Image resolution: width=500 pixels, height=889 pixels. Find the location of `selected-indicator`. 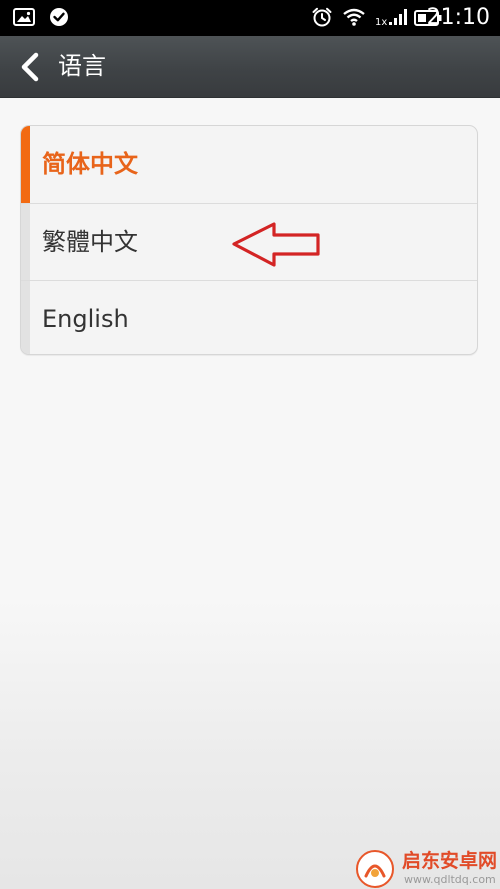

selected-indicator is located at coordinates (25, 164).